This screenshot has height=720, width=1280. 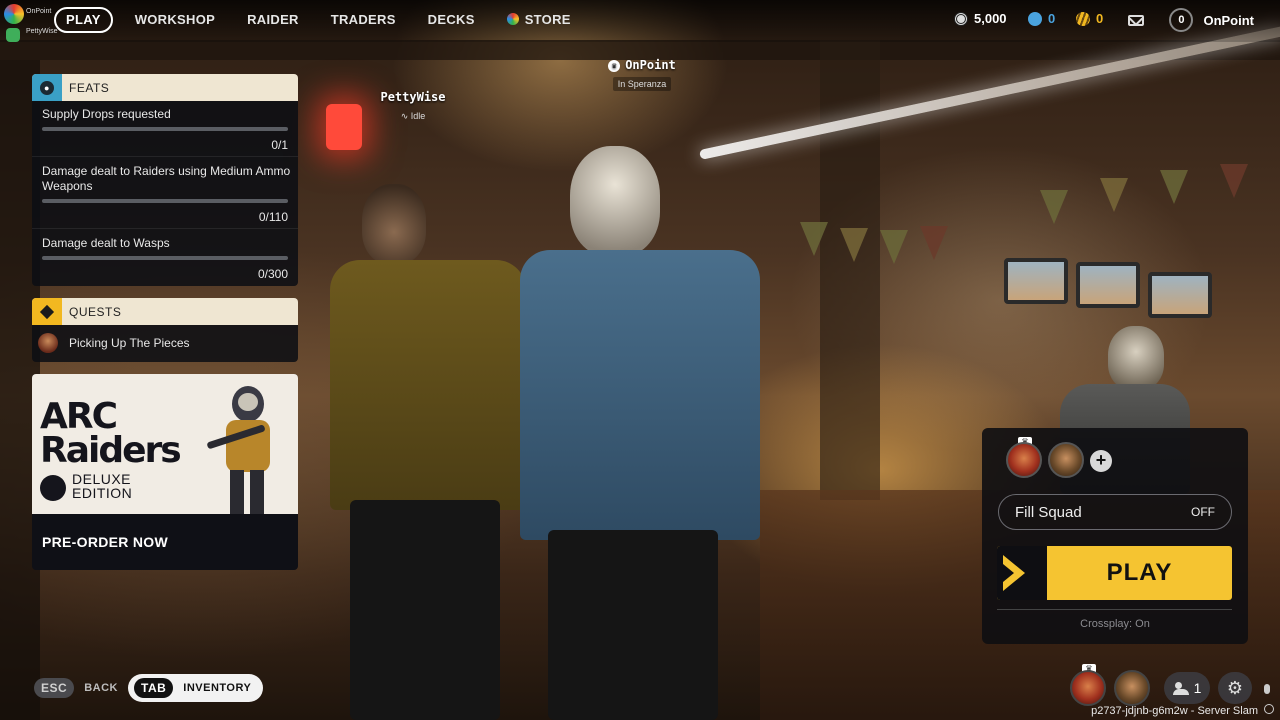 I want to click on promo-artwork: ARC Raiders DELUXE EDITION, so click(x=165, y=444).